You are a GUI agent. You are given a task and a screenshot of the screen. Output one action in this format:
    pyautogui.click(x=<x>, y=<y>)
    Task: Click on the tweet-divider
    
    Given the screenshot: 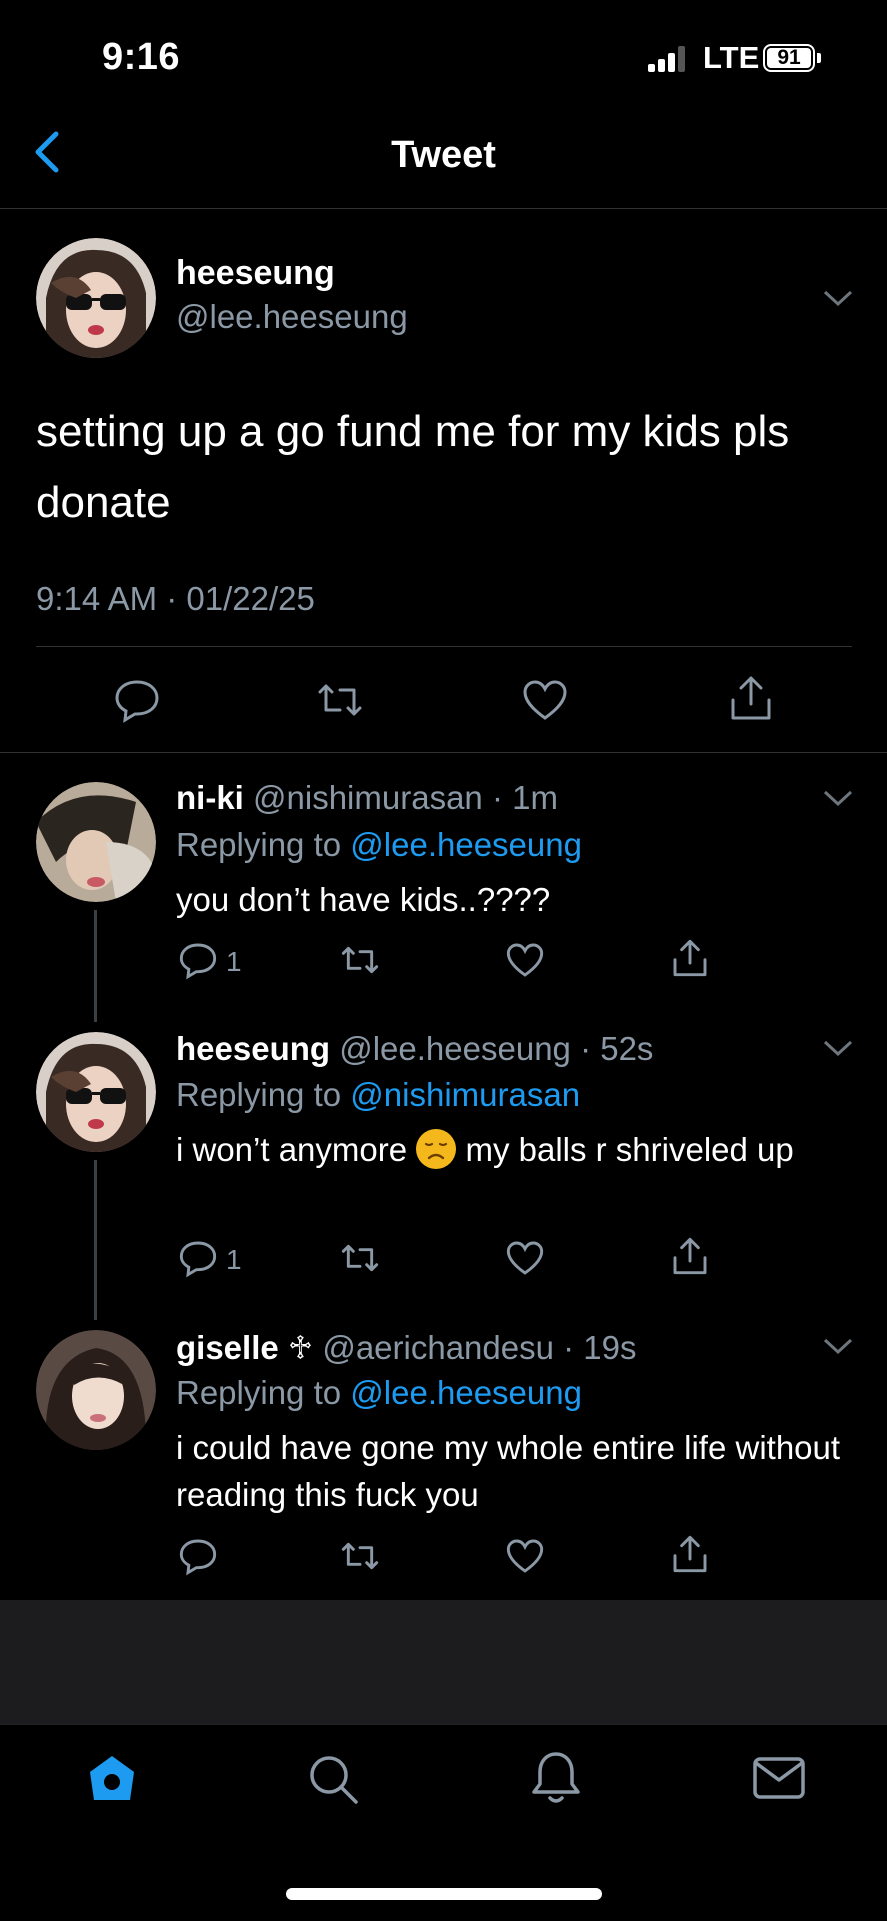 What is the action you would take?
    pyautogui.click(x=444, y=646)
    